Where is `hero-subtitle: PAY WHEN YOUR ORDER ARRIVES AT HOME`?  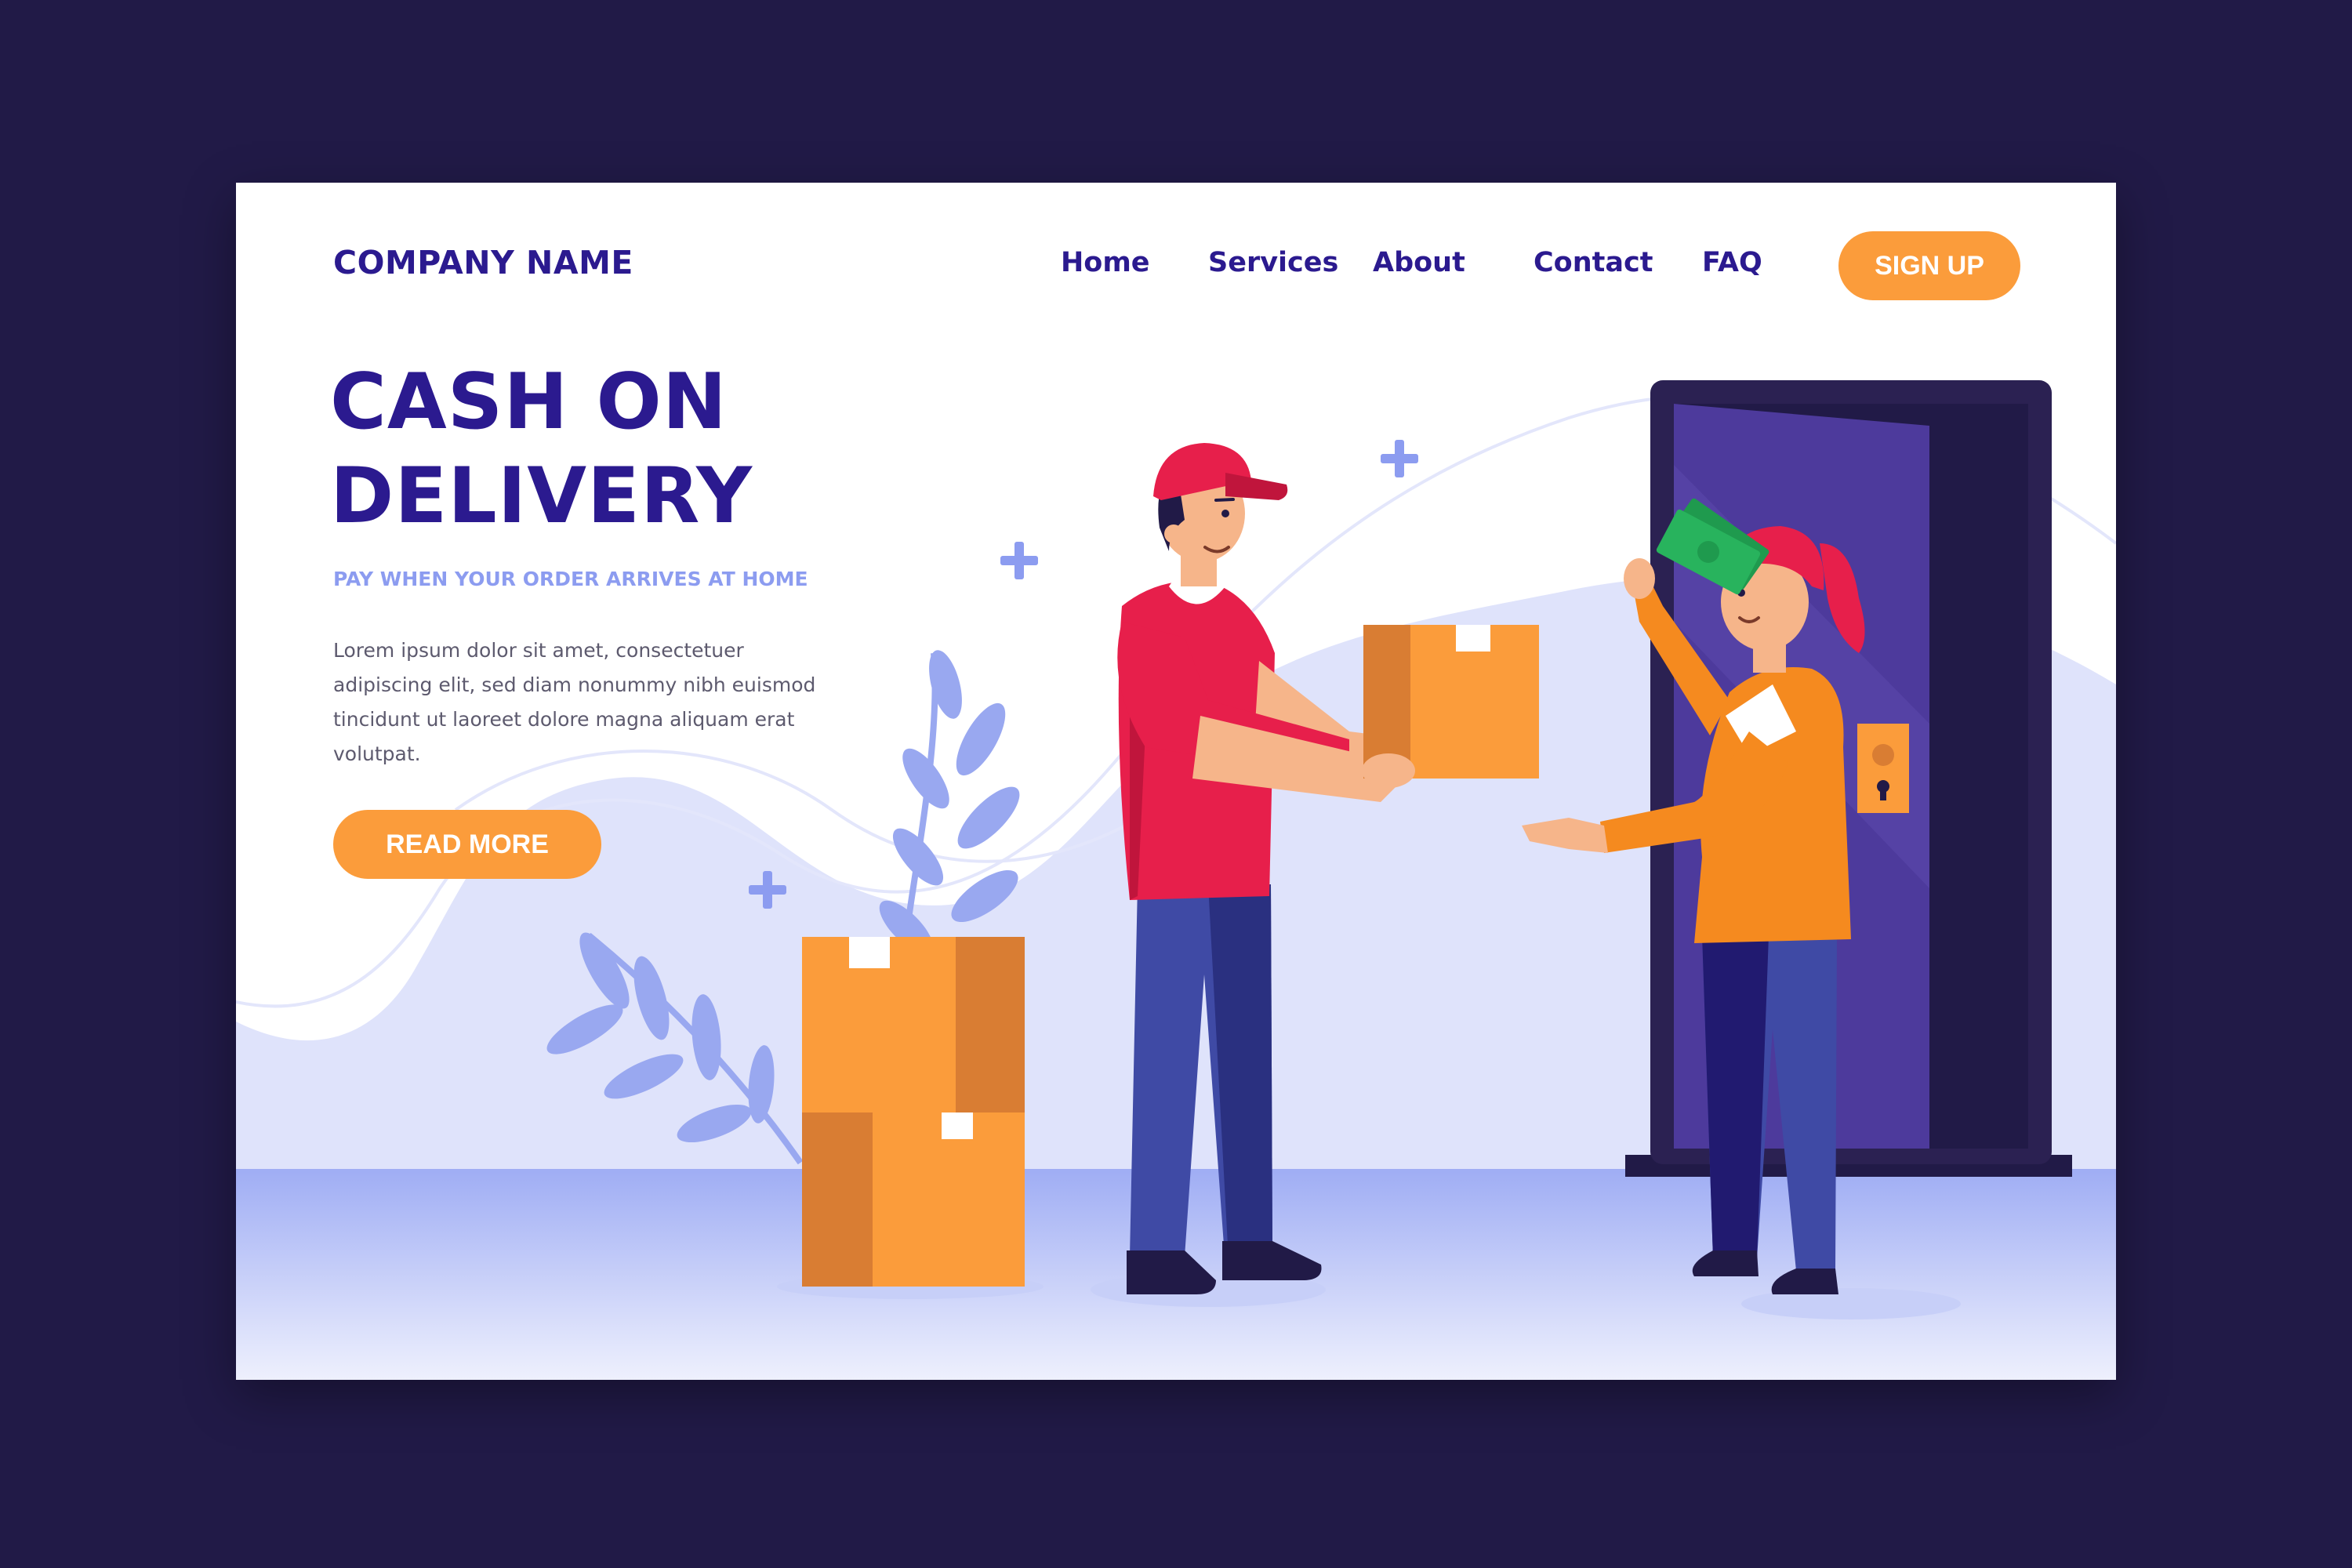 hero-subtitle: PAY WHEN YOUR ORDER ARRIVES AT HOME is located at coordinates (570, 579).